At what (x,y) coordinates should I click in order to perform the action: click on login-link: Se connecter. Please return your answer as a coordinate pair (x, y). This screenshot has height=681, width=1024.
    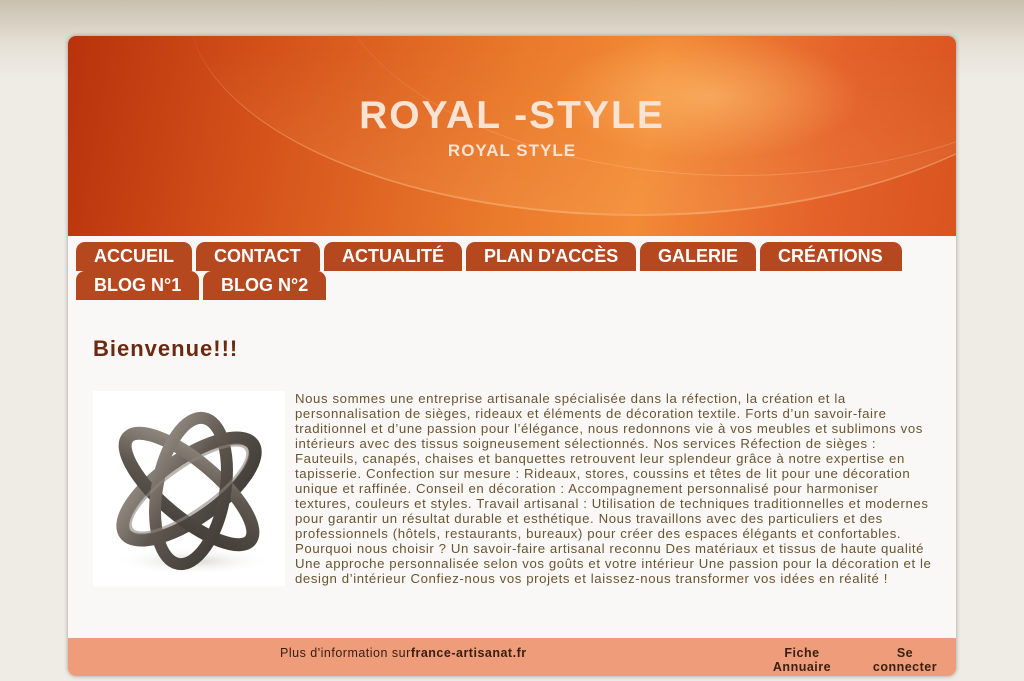
    Looking at the image, I should click on (905, 660).